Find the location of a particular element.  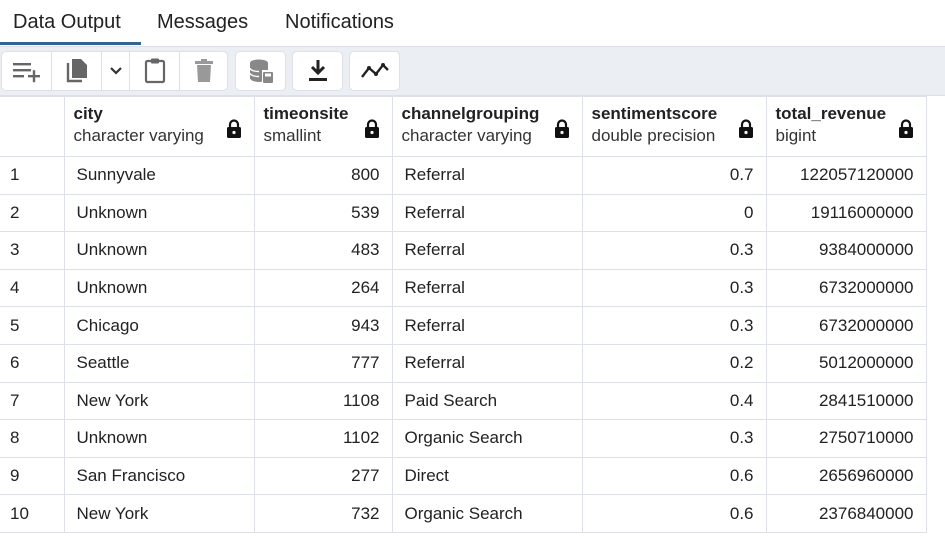

table-row: 3 Unknown 483 Referral 0.3 9384000000 is located at coordinates (463, 250).